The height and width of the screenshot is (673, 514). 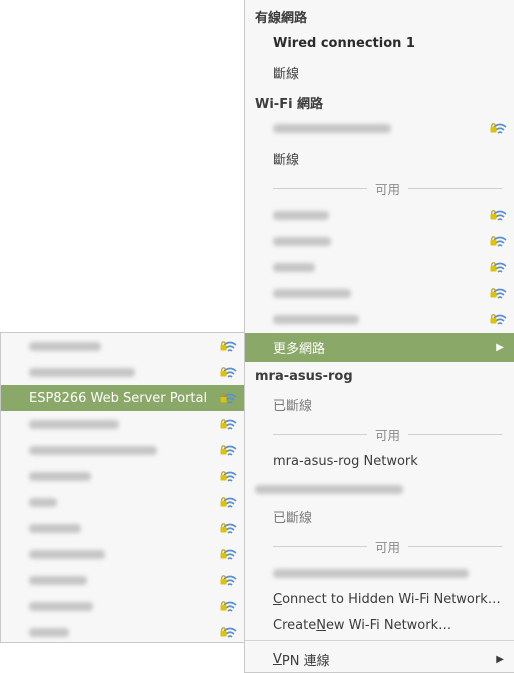 I want to click on mnemonic-letter: V, so click(x=277, y=659).